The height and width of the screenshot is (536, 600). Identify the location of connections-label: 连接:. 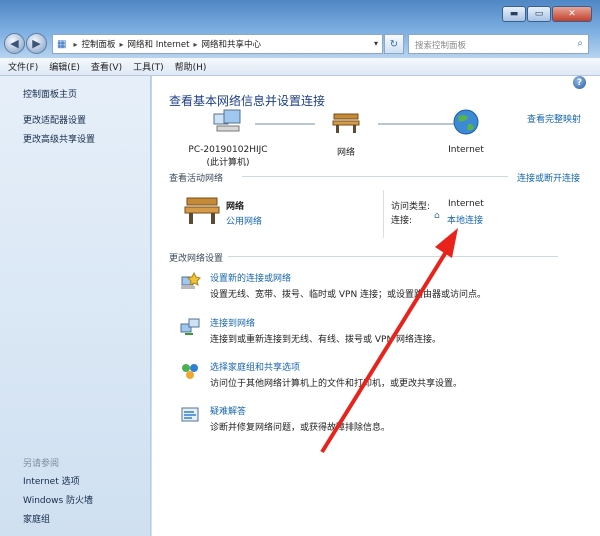
(402, 221).